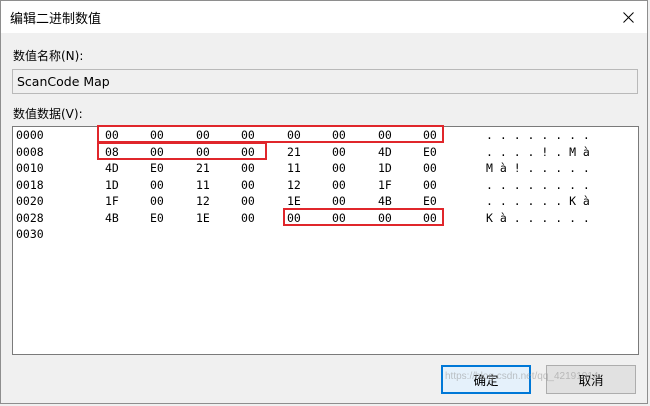  I want to click on value-name-text: ScanCode Map, so click(63, 81).